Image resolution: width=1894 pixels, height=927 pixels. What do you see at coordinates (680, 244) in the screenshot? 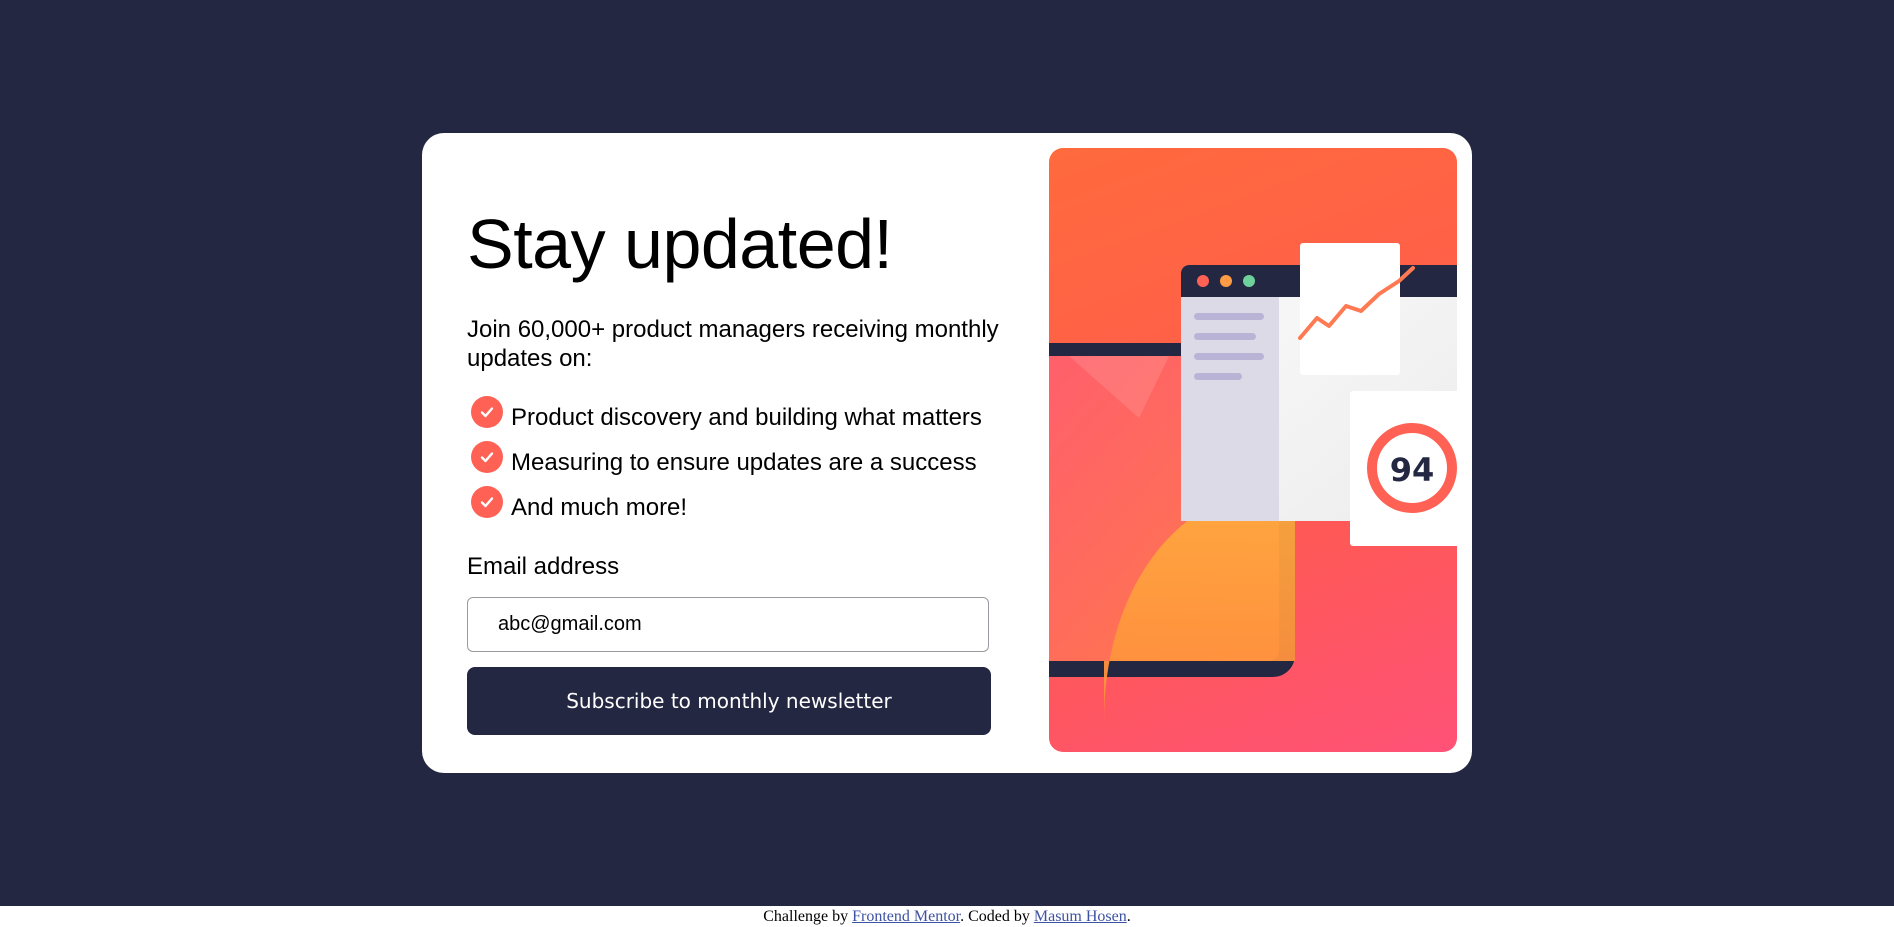
I see `page-title: Stay updated!` at bounding box center [680, 244].